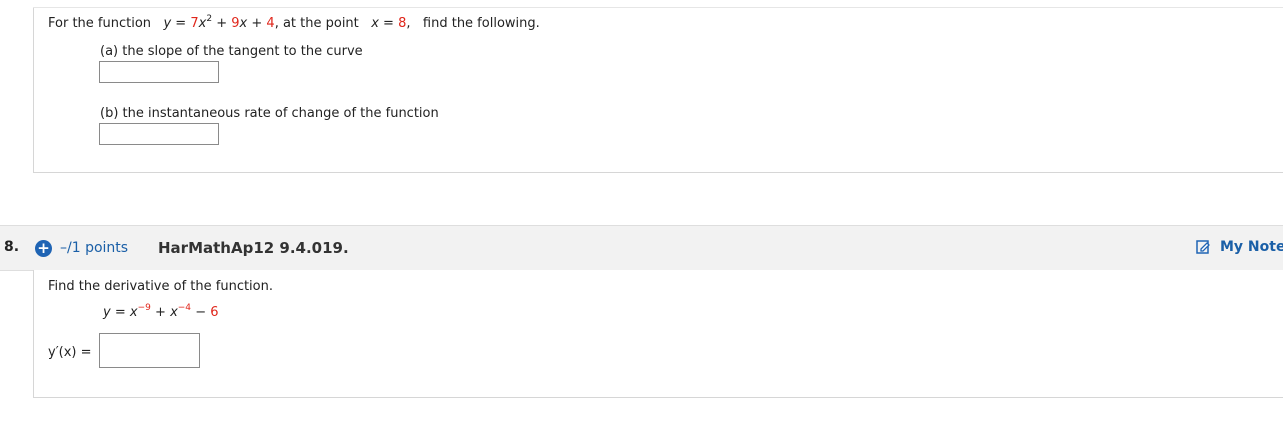 The width and height of the screenshot is (1283, 441). Describe the element at coordinates (481, 23) in the screenshot. I see `prompt-suffix: find the following.` at that location.